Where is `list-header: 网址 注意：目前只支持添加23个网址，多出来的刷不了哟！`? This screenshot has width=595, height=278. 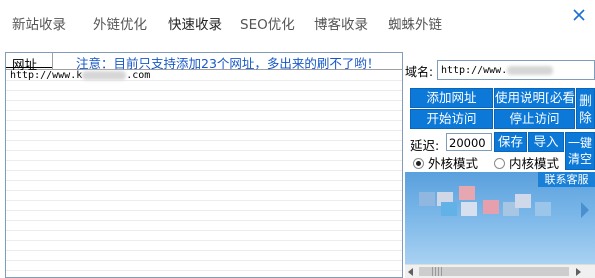
list-header: 网址 注意：目前只支持添加23个网址，多出来的刷不了哟！ is located at coordinates (204, 62).